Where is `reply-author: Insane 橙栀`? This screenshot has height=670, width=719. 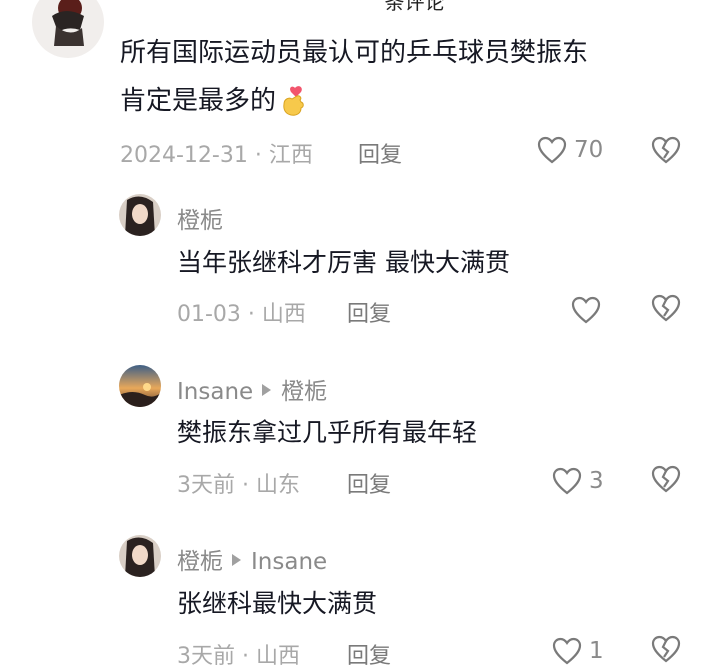
reply-author: Insane 橙栀 is located at coordinates (252, 389).